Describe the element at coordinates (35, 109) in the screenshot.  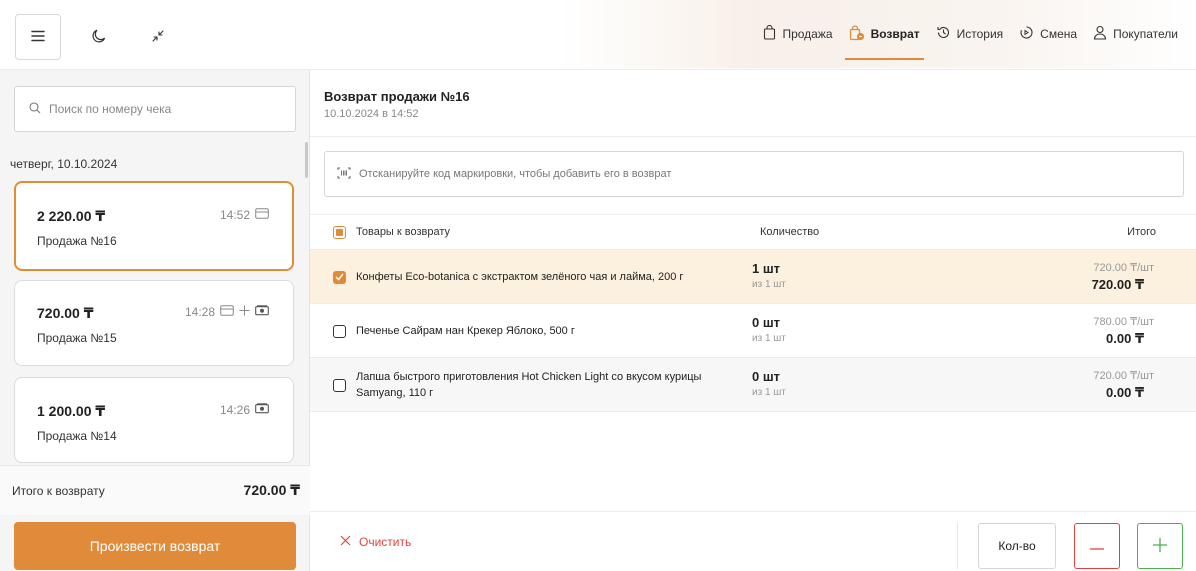
I see `search-icon` at that location.